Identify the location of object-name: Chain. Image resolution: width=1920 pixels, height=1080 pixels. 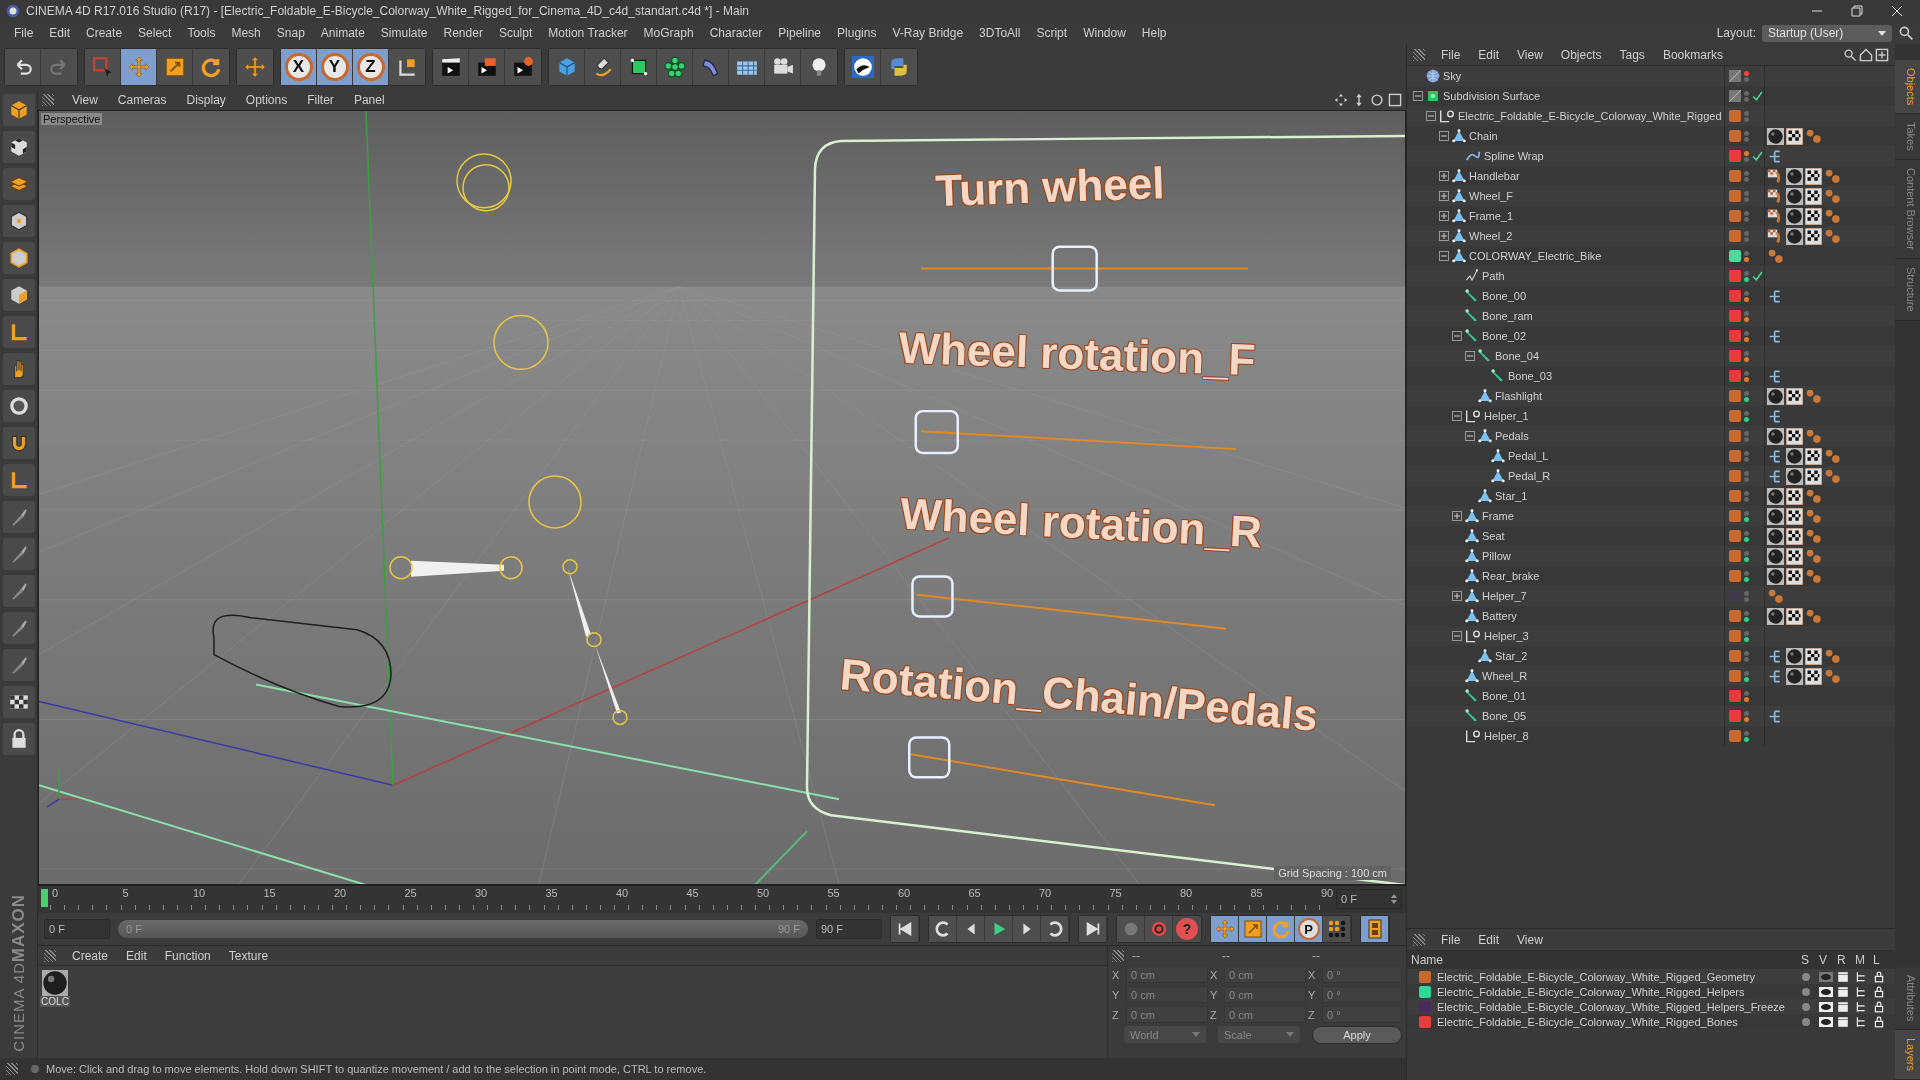
(1483, 136).